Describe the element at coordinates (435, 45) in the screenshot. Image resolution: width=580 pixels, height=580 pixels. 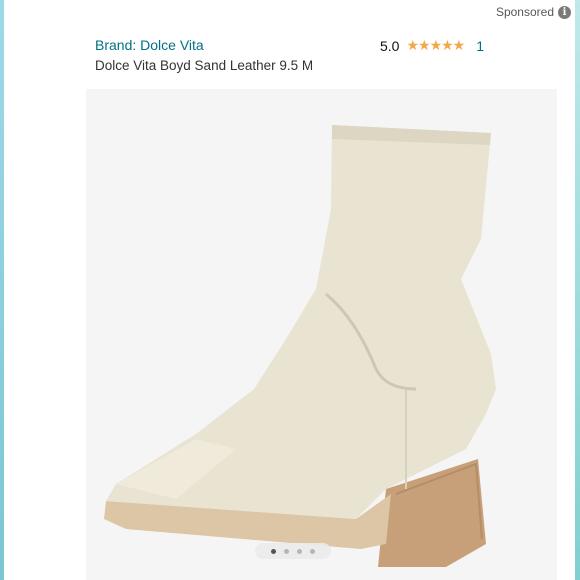
I see `star-rating-icon: ★★★★★` at that location.